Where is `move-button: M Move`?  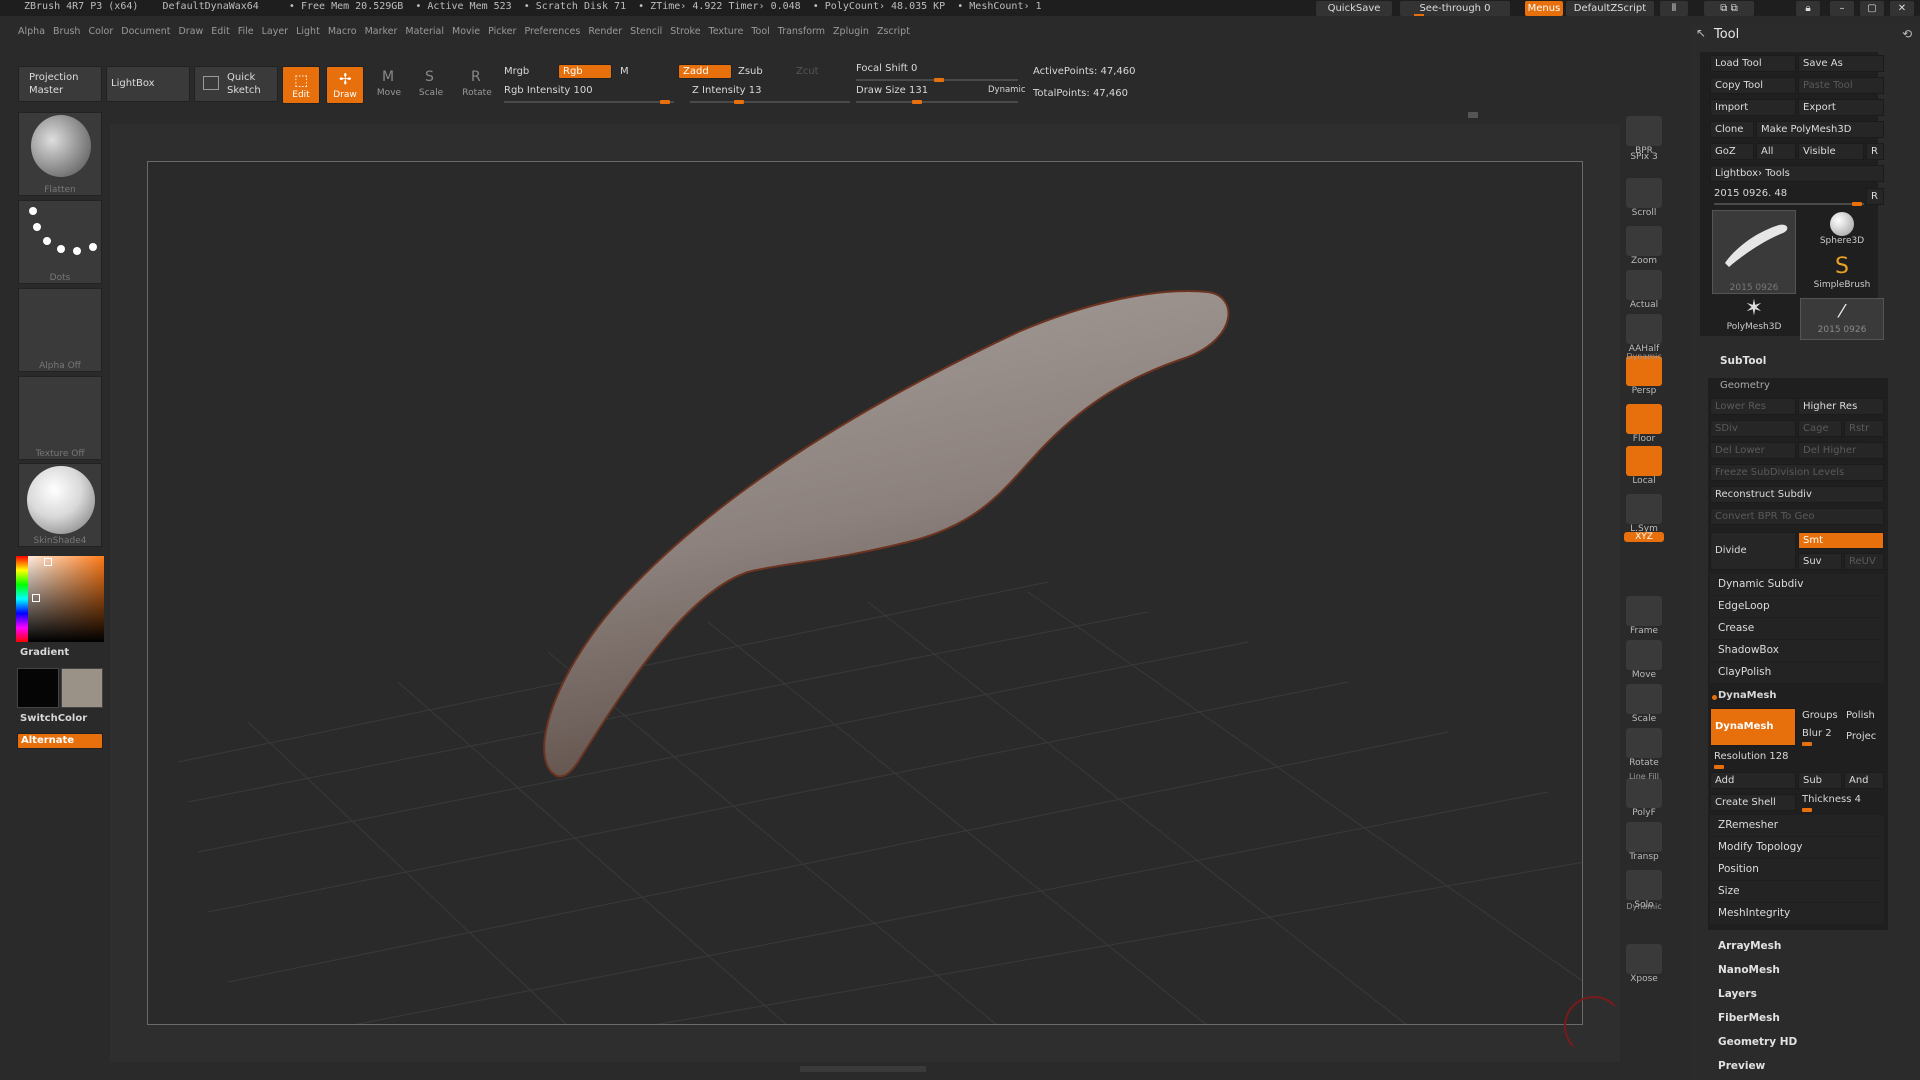
move-button: M Move is located at coordinates (389, 85).